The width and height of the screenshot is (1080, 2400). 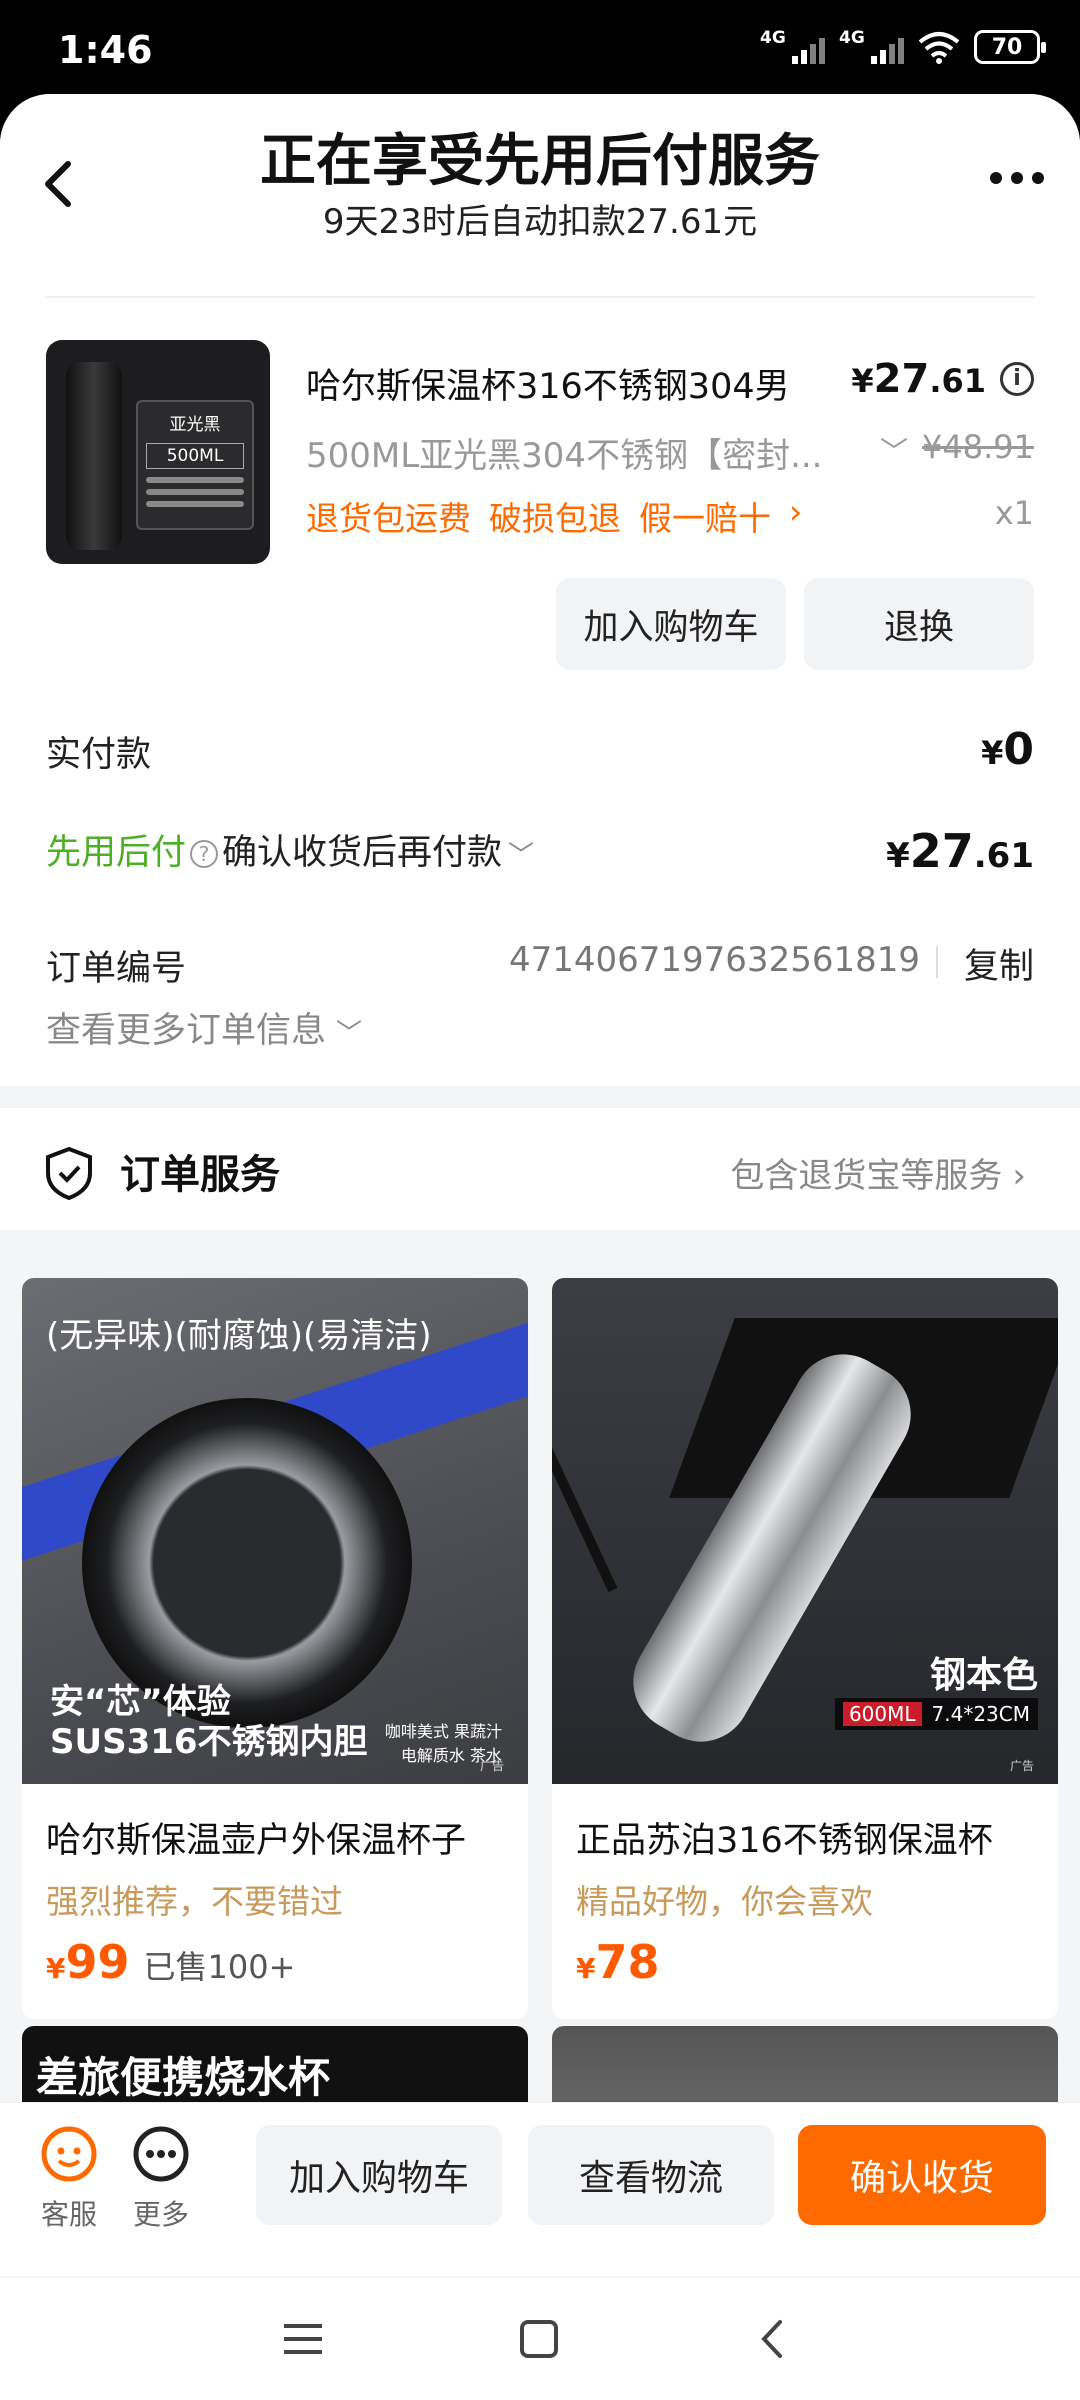 What do you see at coordinates (540, 48) in the screenshot?
I see `status-bar: 1:46 4G 4G 70` at bounding box center [540, 48].